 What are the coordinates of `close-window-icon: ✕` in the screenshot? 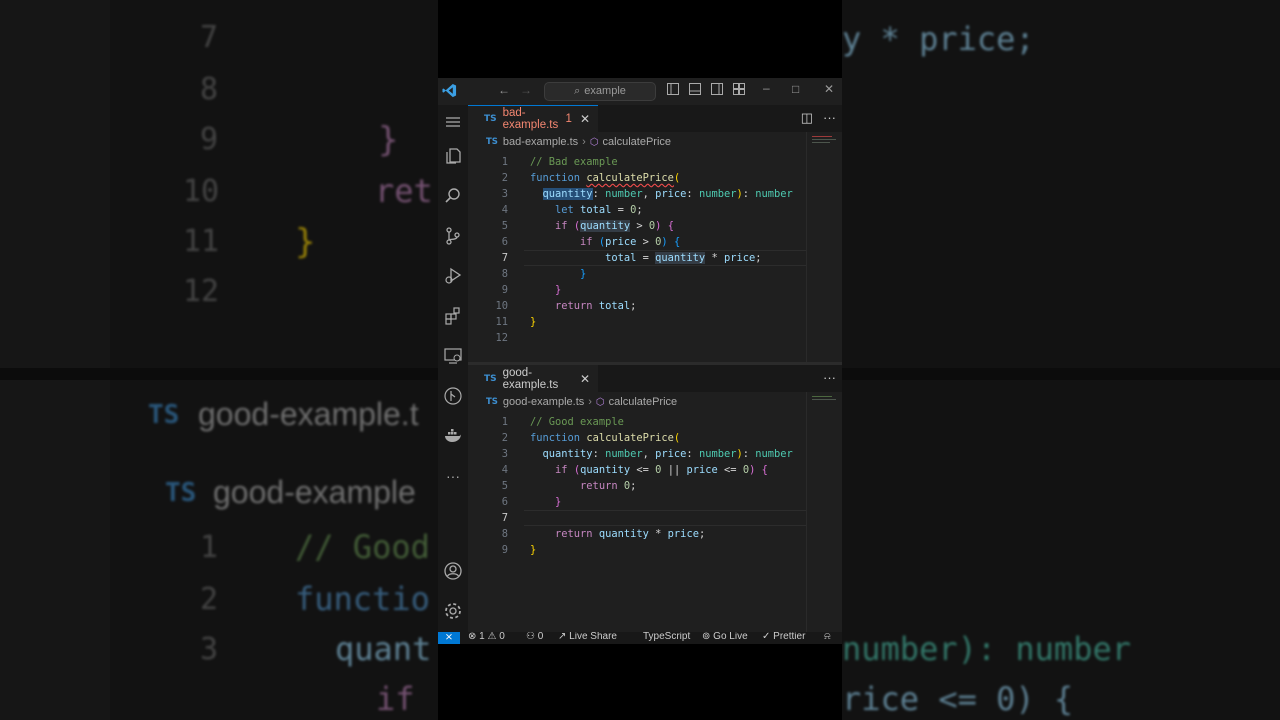 It's located at (829, 89).